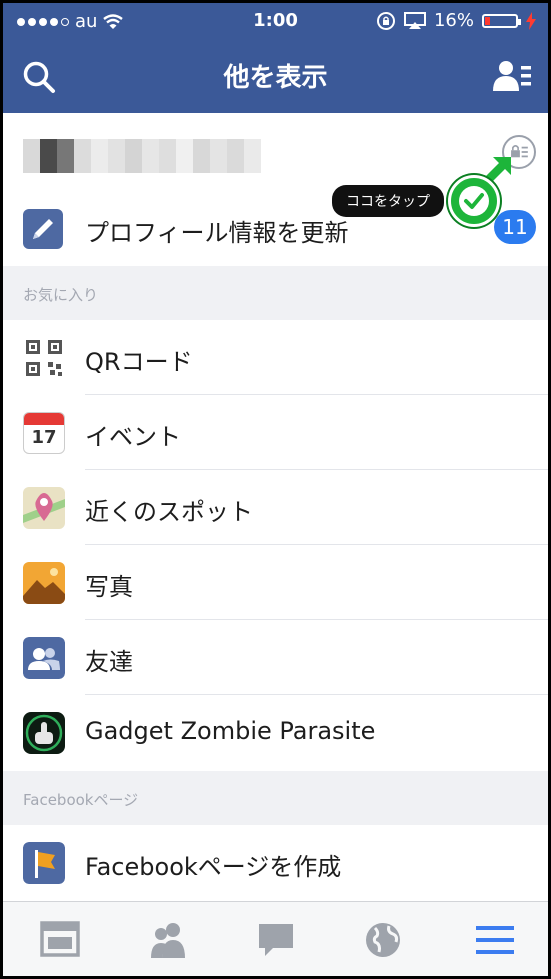 This screenshot has height=979, width=551. What do you see at coordinates (213, 867) in the screenshot?
I see `list-item-label: Facebookページを作成` at bounding box center [213, 867].